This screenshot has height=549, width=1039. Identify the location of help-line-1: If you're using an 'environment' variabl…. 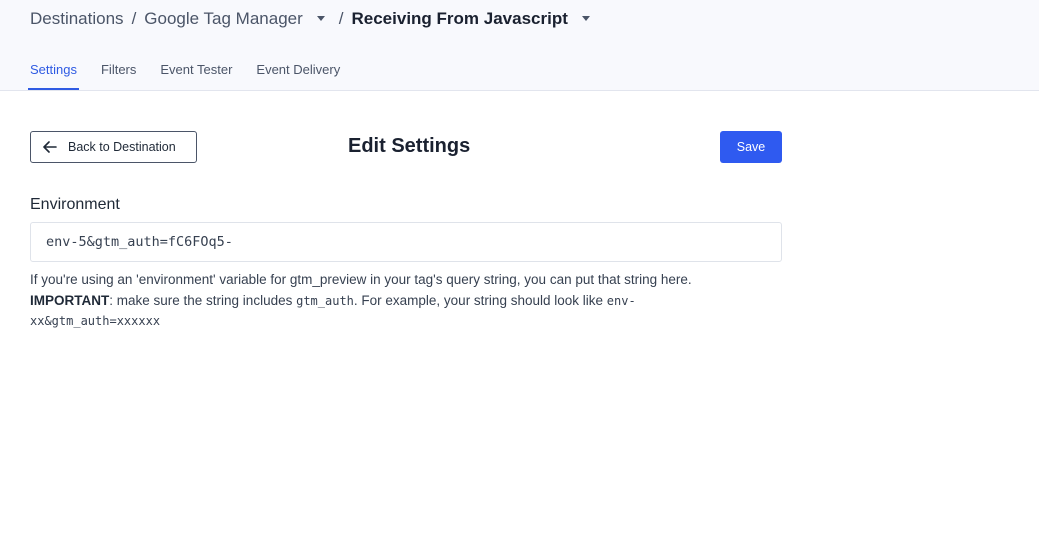
(361, 279).